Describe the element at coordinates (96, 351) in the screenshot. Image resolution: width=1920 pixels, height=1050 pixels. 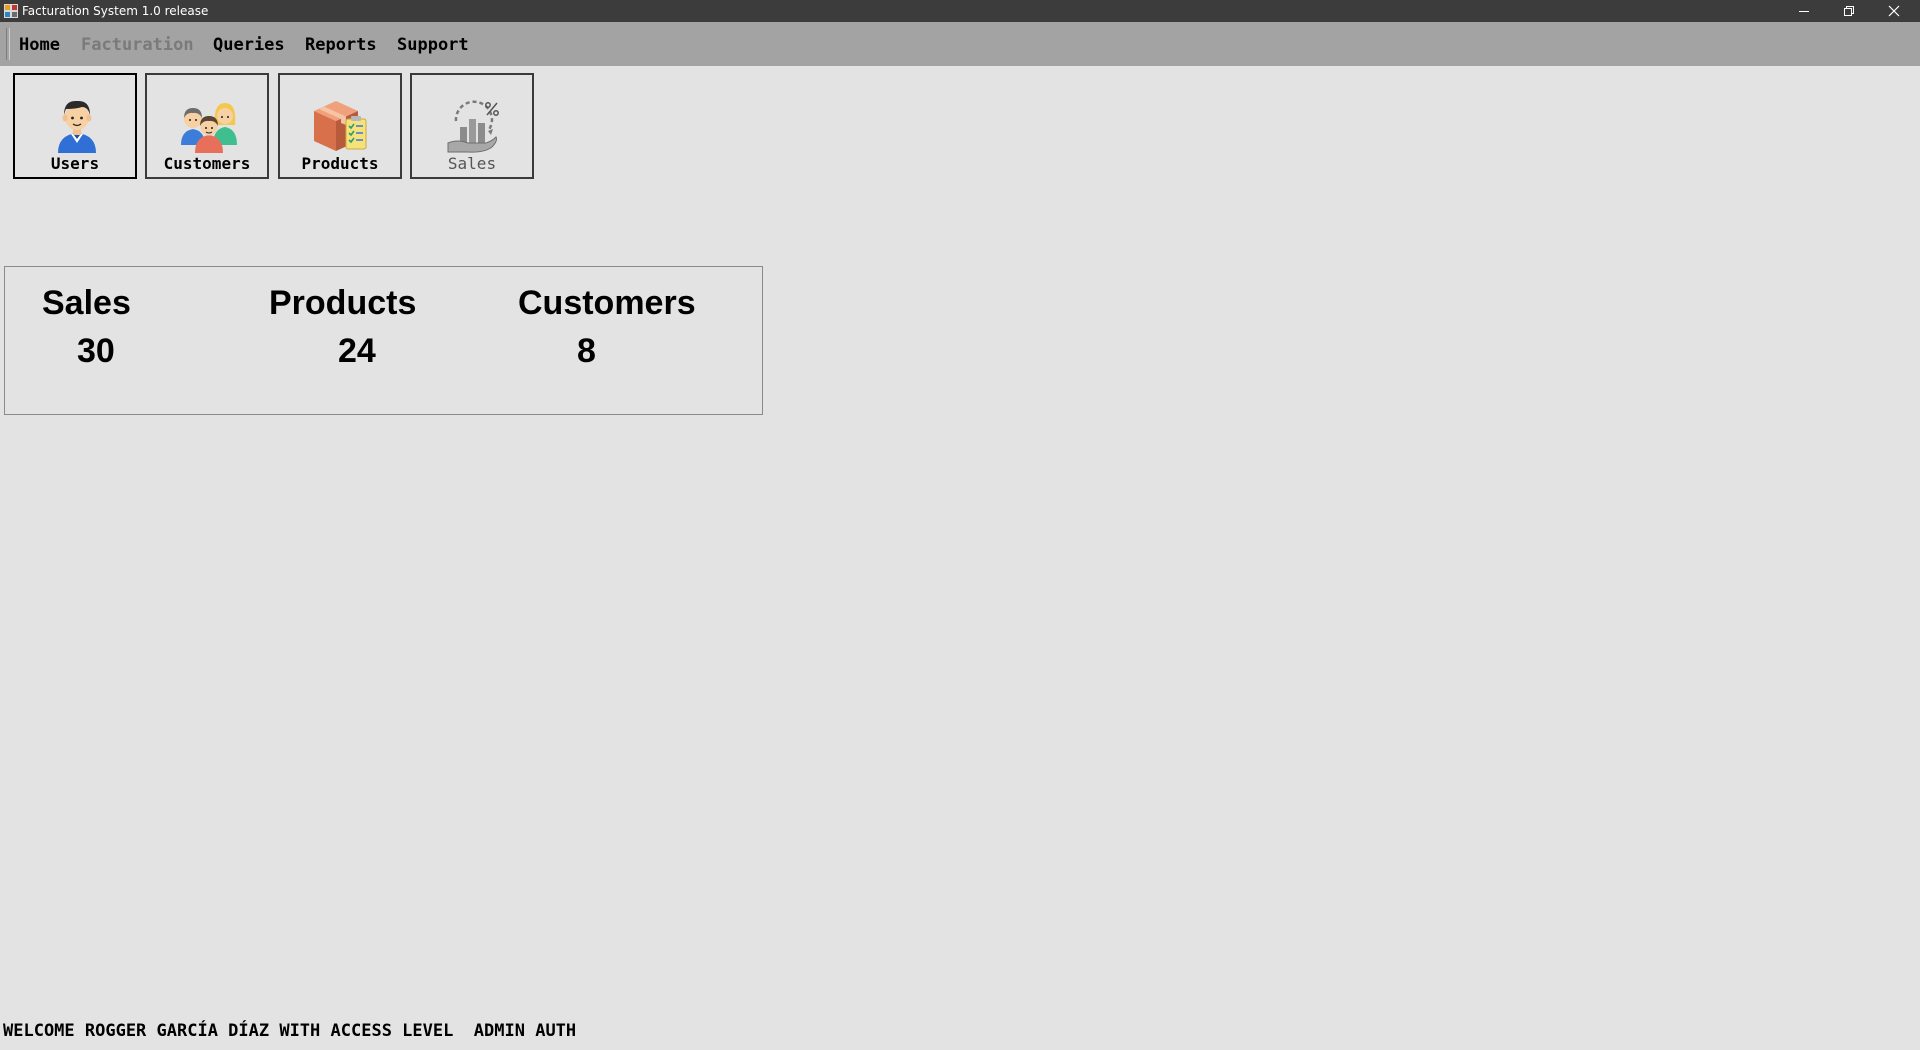
I see `sales-stat-value: 30` at that location.